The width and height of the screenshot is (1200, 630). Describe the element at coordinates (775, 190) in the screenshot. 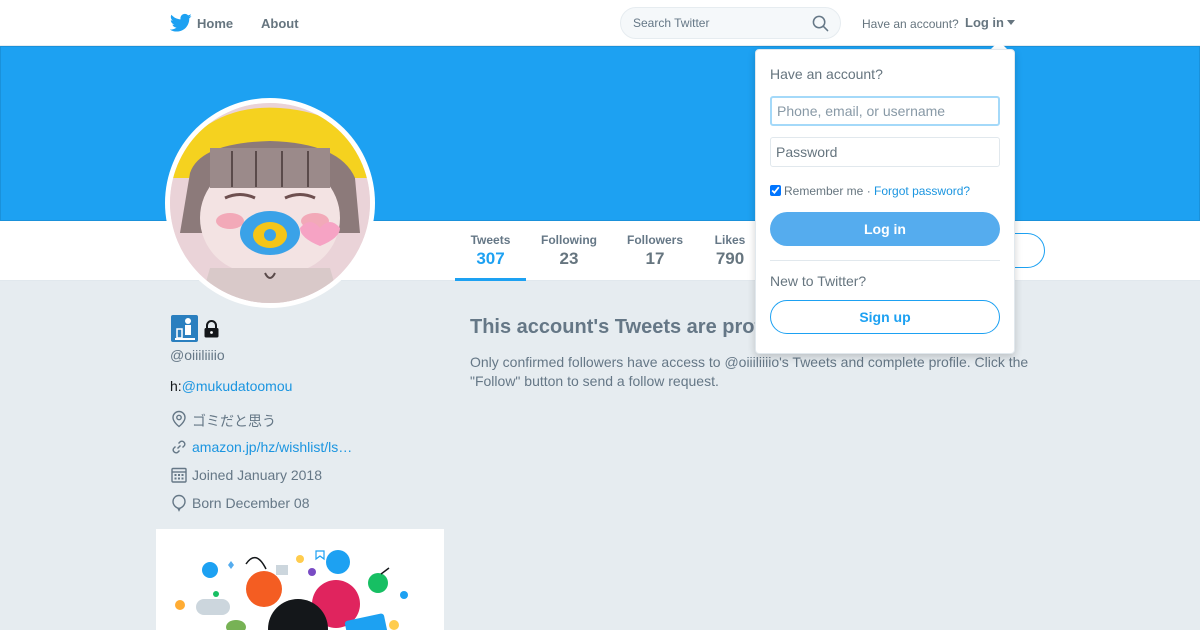

I see `remember-me-checkbox` at that location.